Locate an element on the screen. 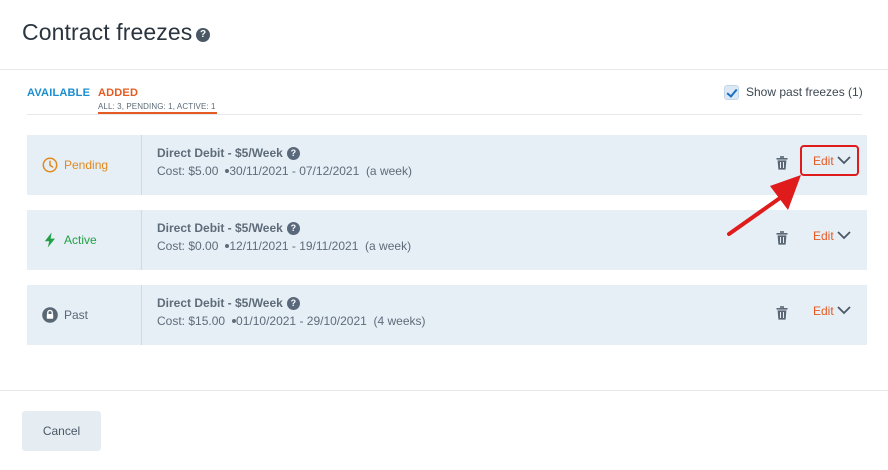 The image size is (888, 470). status-cell: Active is located at coordinates (84, 240).